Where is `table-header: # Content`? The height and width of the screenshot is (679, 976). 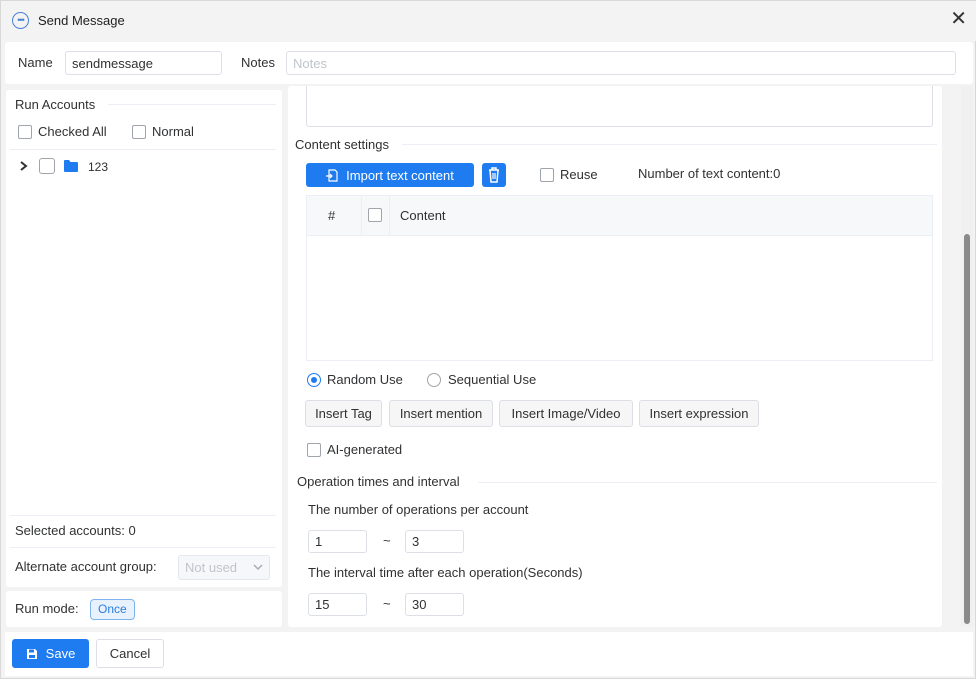 table-header: # Content is located at coordinates (619, 216).